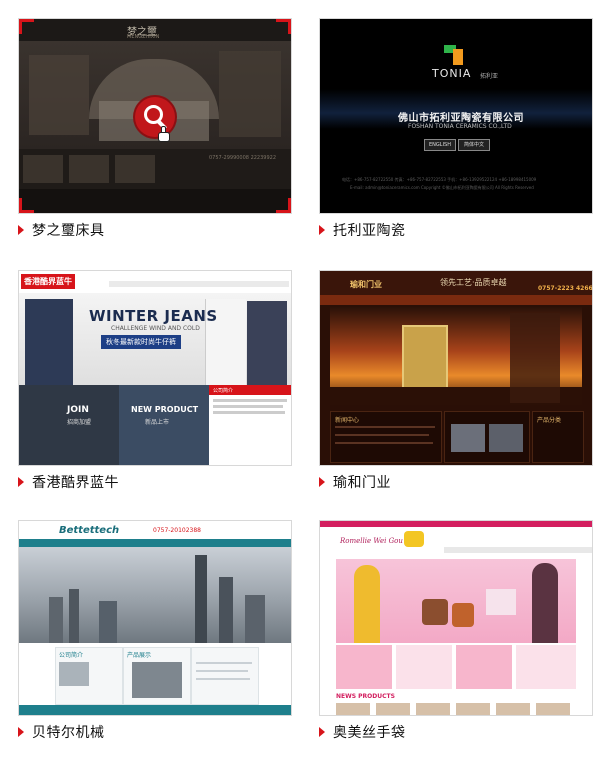 The width and height of the screenshot is (600, 760). Describe the element at coordinates (369, 732) in the screenshot. I see `card-title: 奥美丝手袋` at that location.